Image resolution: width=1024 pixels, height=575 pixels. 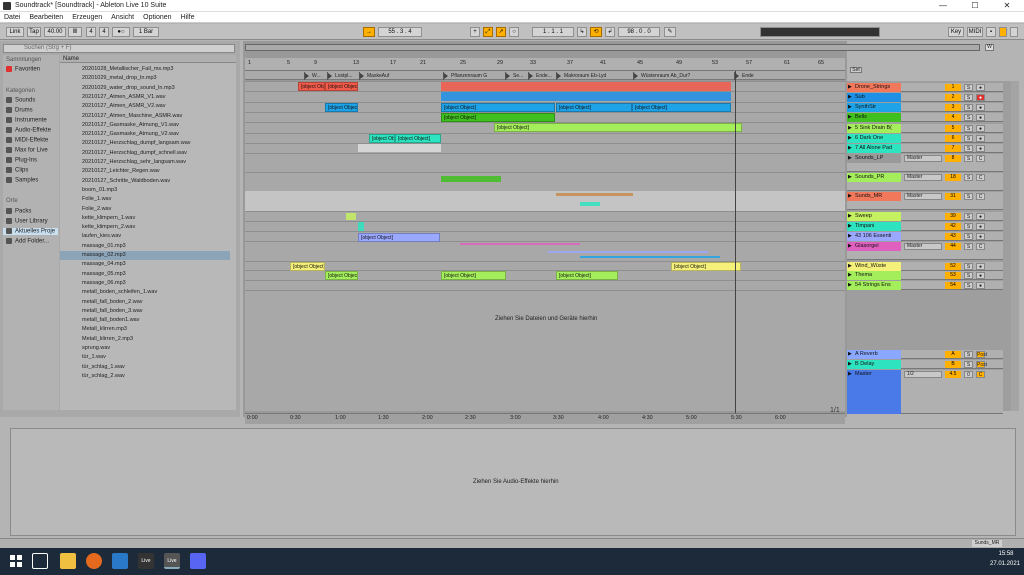 I want to click on track-name: Bells, so click(x=874, y=117).